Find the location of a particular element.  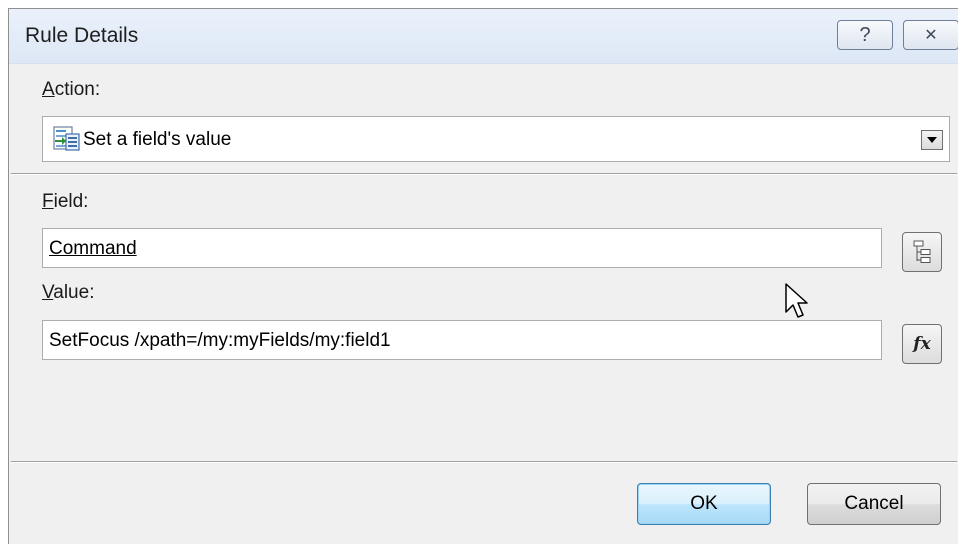

action-dropdown: Set a field's value is located at coordinates (496, 139).